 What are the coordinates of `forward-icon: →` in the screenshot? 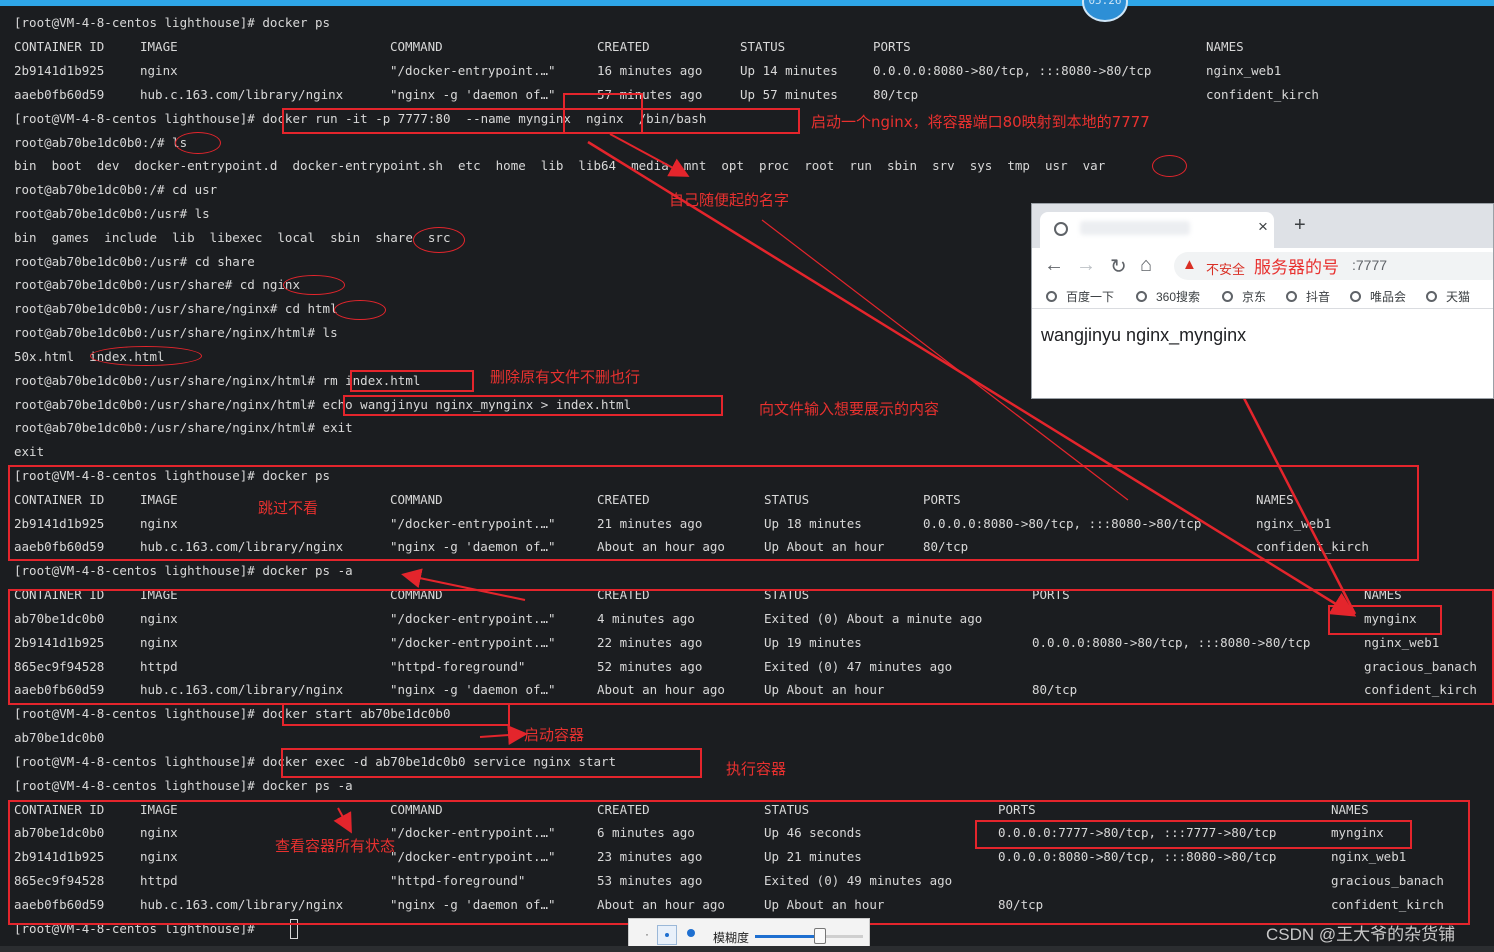 It's located at (1086, 265).